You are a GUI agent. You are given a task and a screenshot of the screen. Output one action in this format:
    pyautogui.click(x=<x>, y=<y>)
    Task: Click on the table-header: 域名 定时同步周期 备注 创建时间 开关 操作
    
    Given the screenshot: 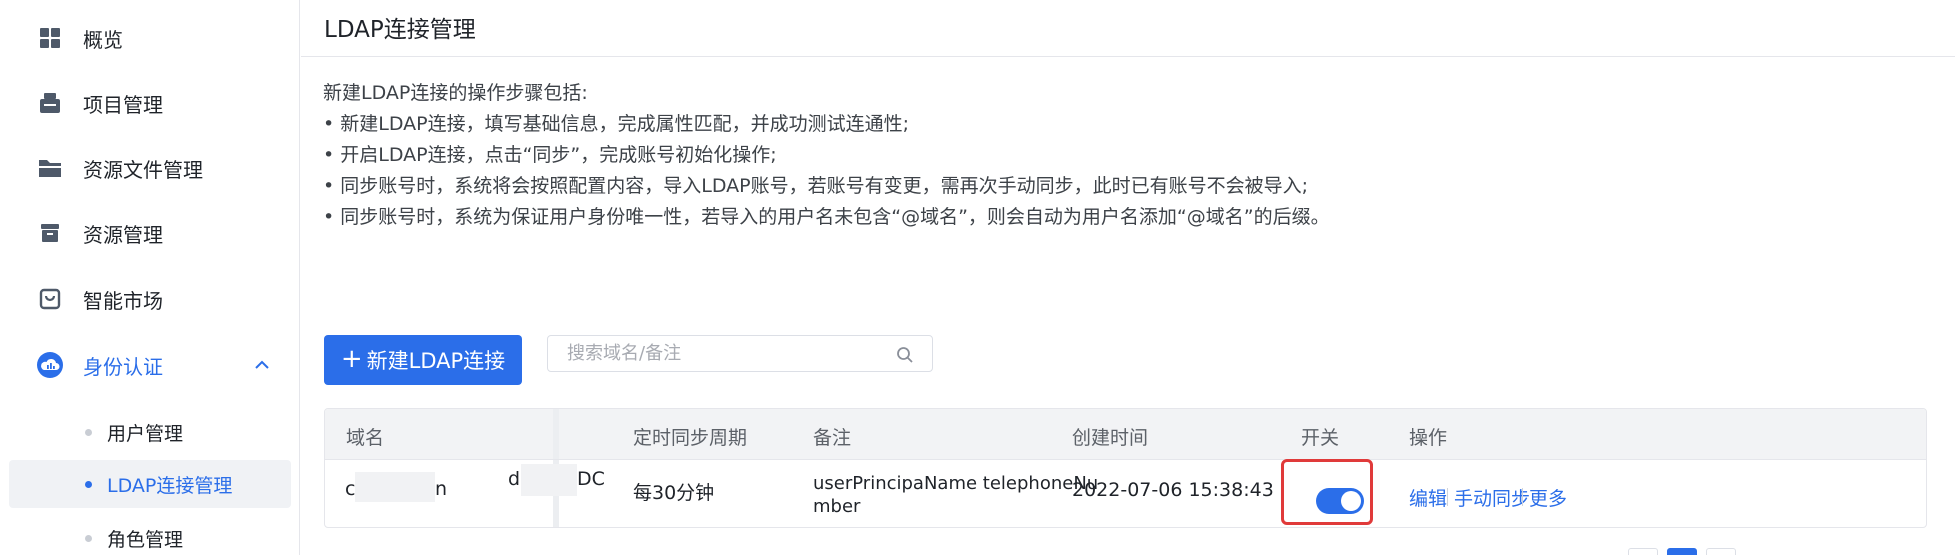 What is the action you would take?
    pyautogui.click(x=1125, y=434)
    